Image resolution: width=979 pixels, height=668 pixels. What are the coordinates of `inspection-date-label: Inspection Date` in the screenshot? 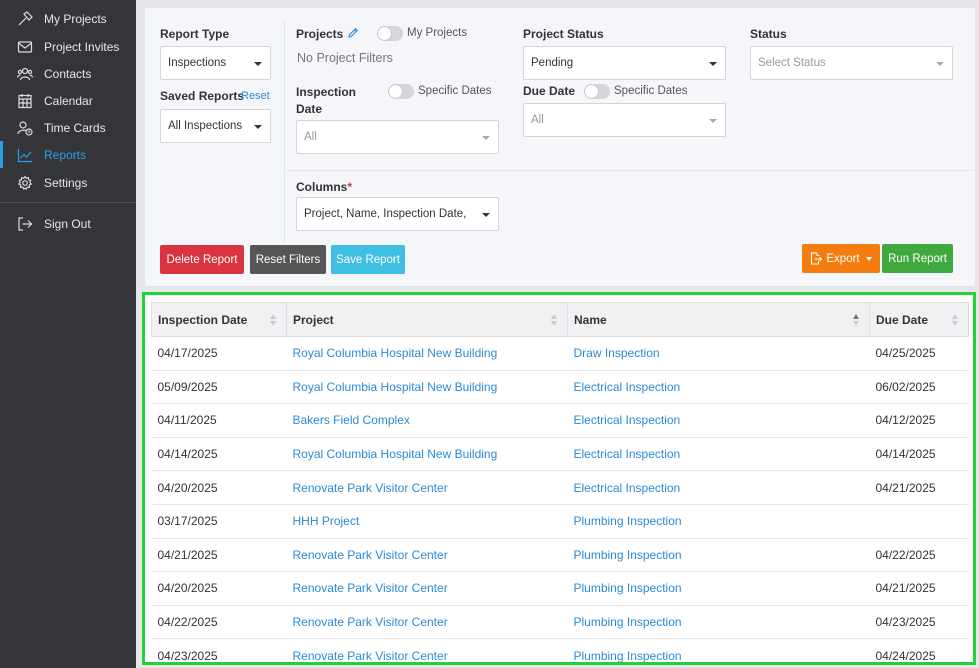 It's located at (326, 100).